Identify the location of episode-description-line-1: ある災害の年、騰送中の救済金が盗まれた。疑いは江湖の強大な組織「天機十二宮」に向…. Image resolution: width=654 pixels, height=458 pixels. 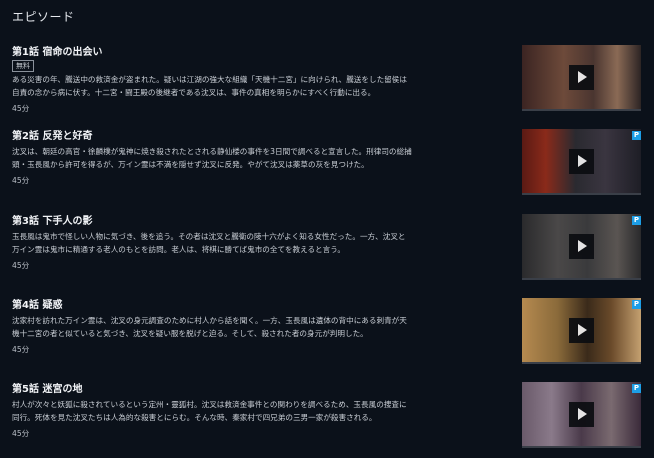
(209, 79).